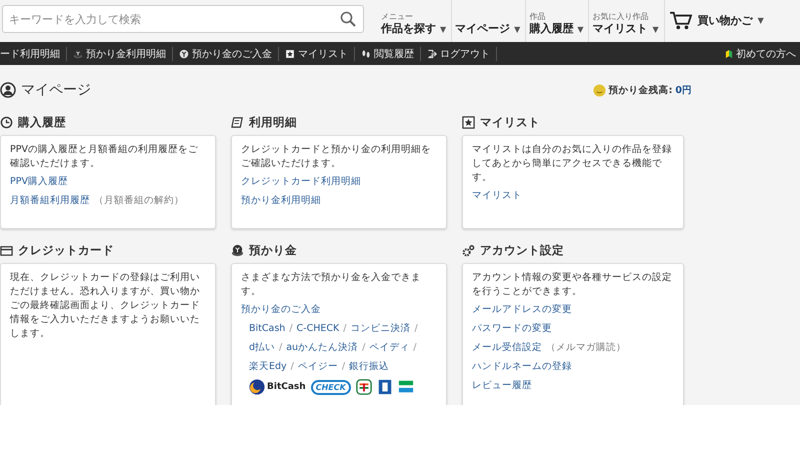 The height and width of the screenshot is (450, 800). Describe the element at coordinates (683, 90) in the screenshot. I see `balance-value: 0円` at that location.